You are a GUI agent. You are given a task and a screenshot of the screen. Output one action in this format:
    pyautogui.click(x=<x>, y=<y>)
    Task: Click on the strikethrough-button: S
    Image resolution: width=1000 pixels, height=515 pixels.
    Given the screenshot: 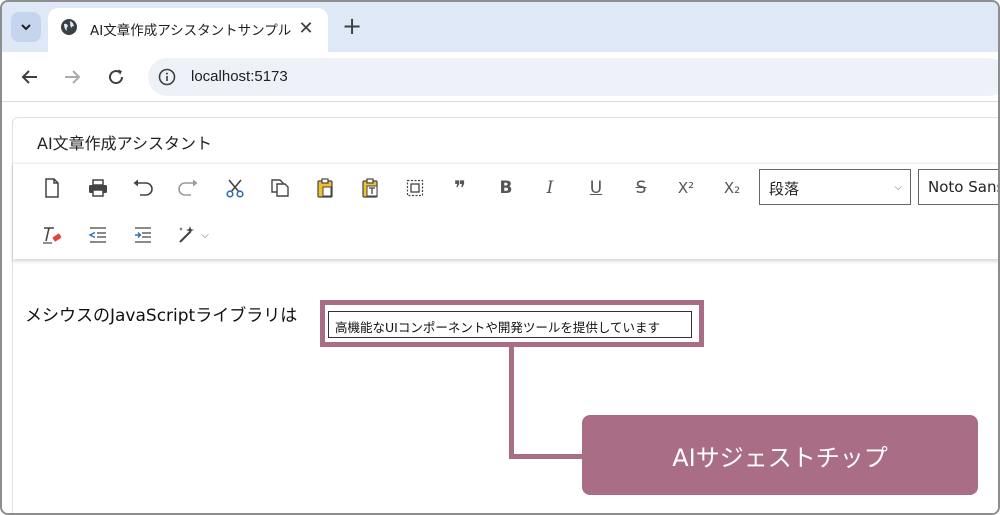 What is the action you would take?
    pyautogui.click(x=641, y=188)
    